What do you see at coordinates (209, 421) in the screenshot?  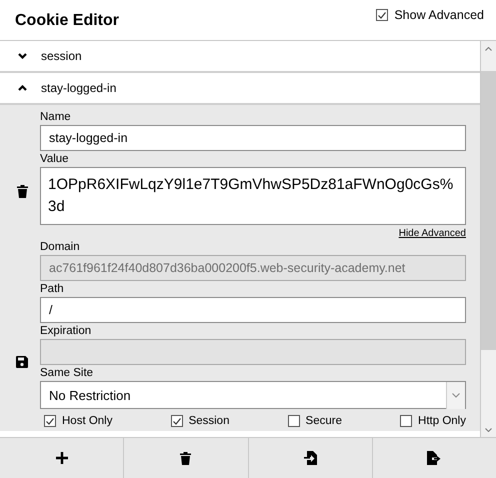 I see `checkbox-label: Session` at bounding box center [209, 421].